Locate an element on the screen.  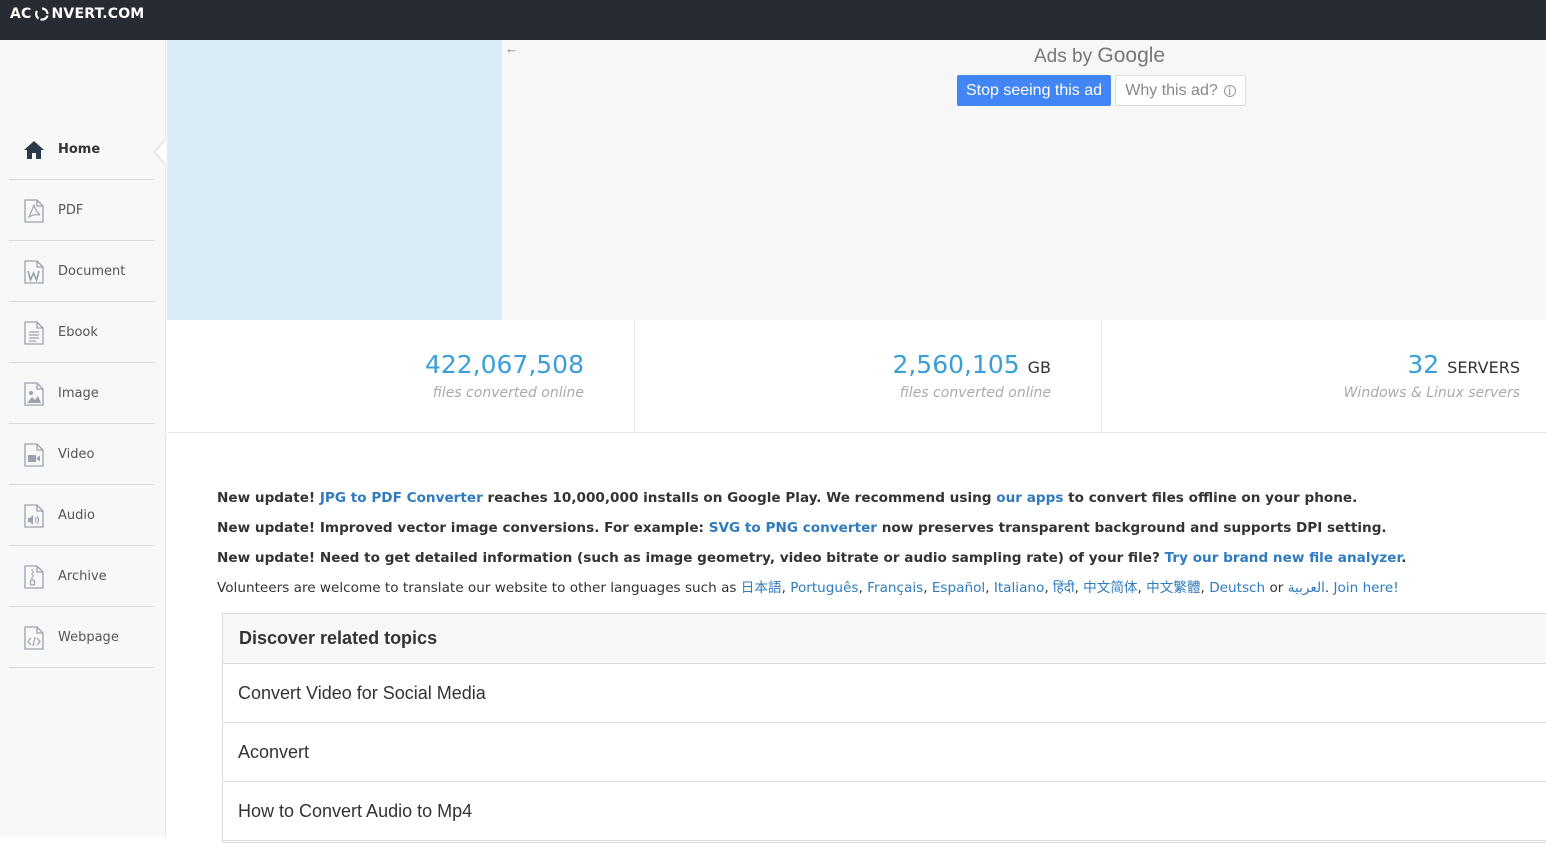
logo-text-left: AC is located at coordinates (21, 14).